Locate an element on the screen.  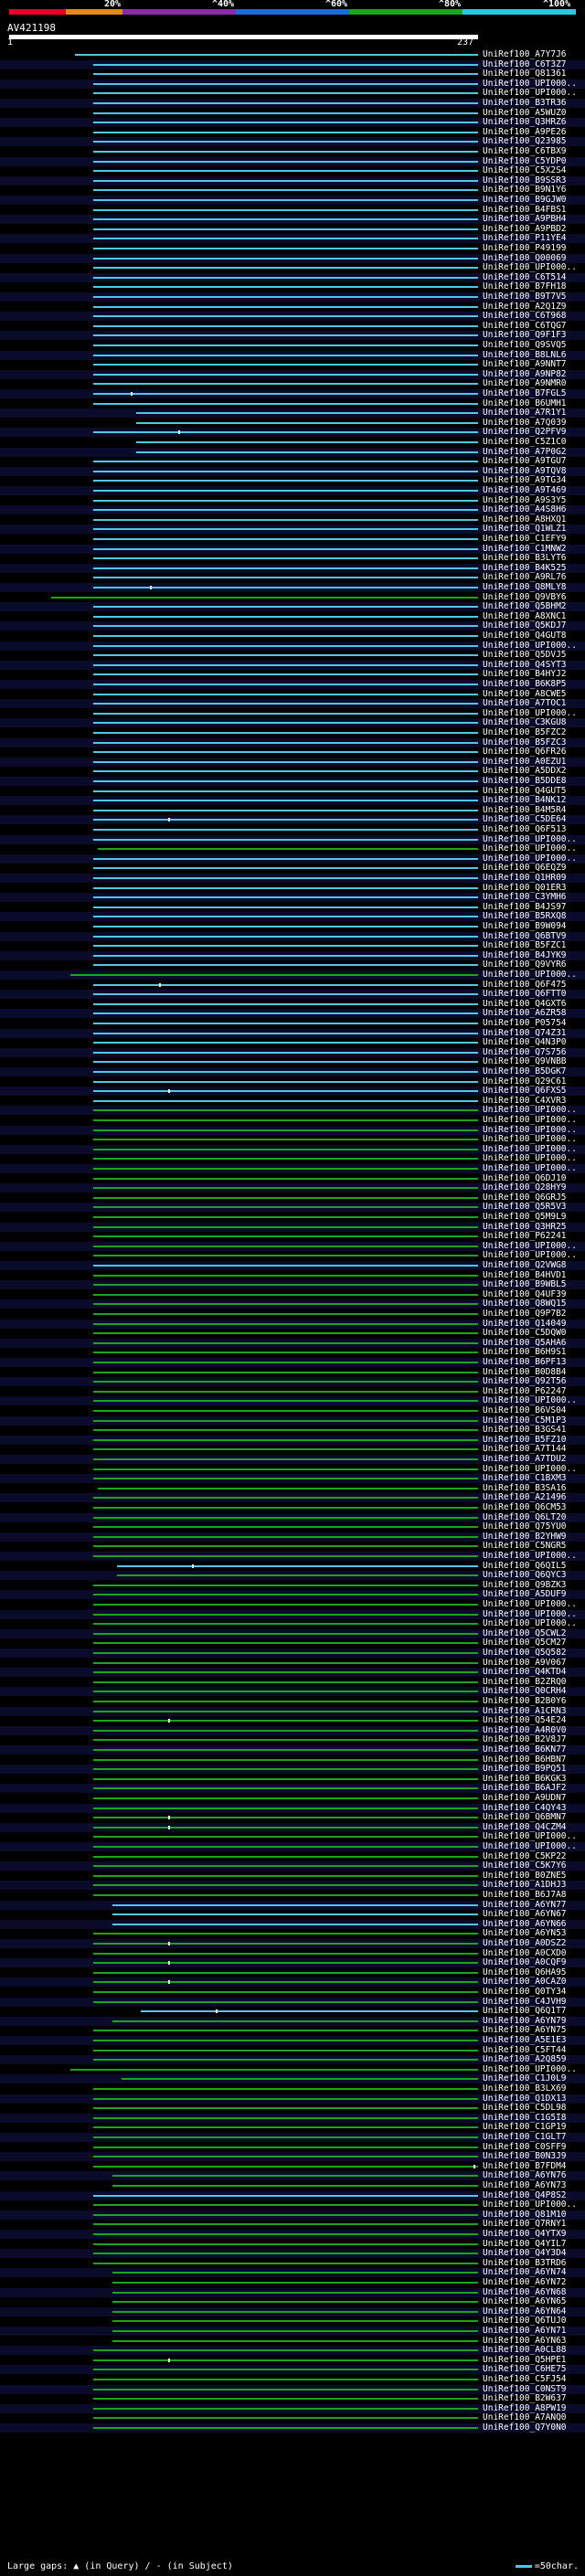
hit-label: UniRef100_C5YDP0 is located at coordinates (525, 161).